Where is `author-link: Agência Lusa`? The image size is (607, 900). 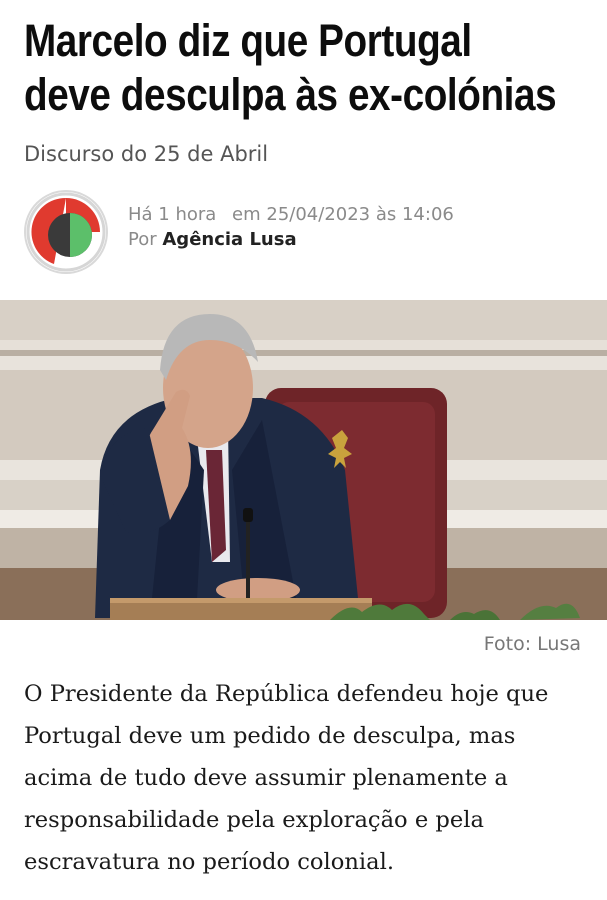 author-link: Agência Lusa is located at coordinates (229, 239).